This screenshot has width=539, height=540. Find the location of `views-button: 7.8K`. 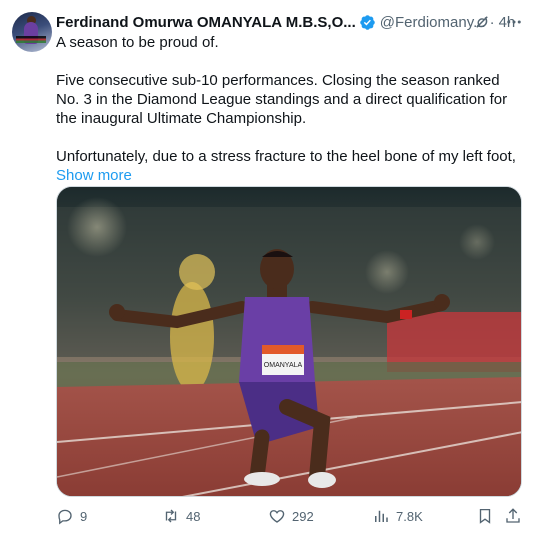

views-button: 7.8K is located at coordinates (397, 516).